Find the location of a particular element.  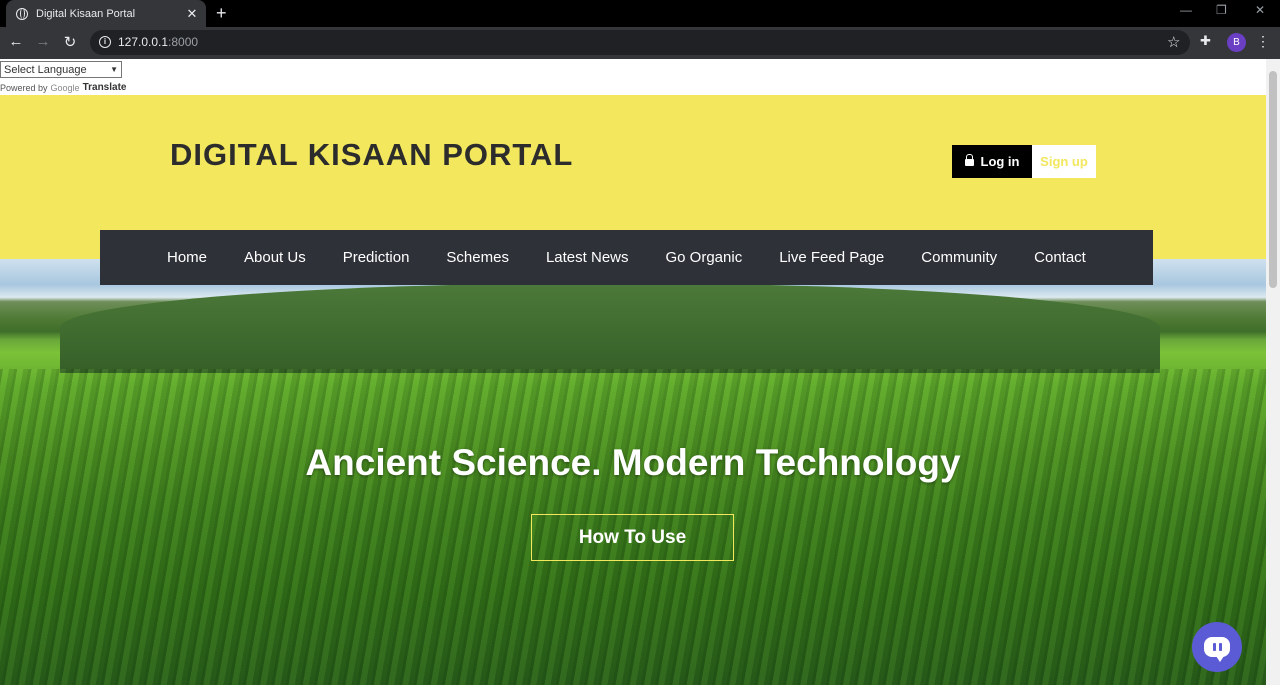

close-window-button: ✕ is located at coordinates (1260, 10).